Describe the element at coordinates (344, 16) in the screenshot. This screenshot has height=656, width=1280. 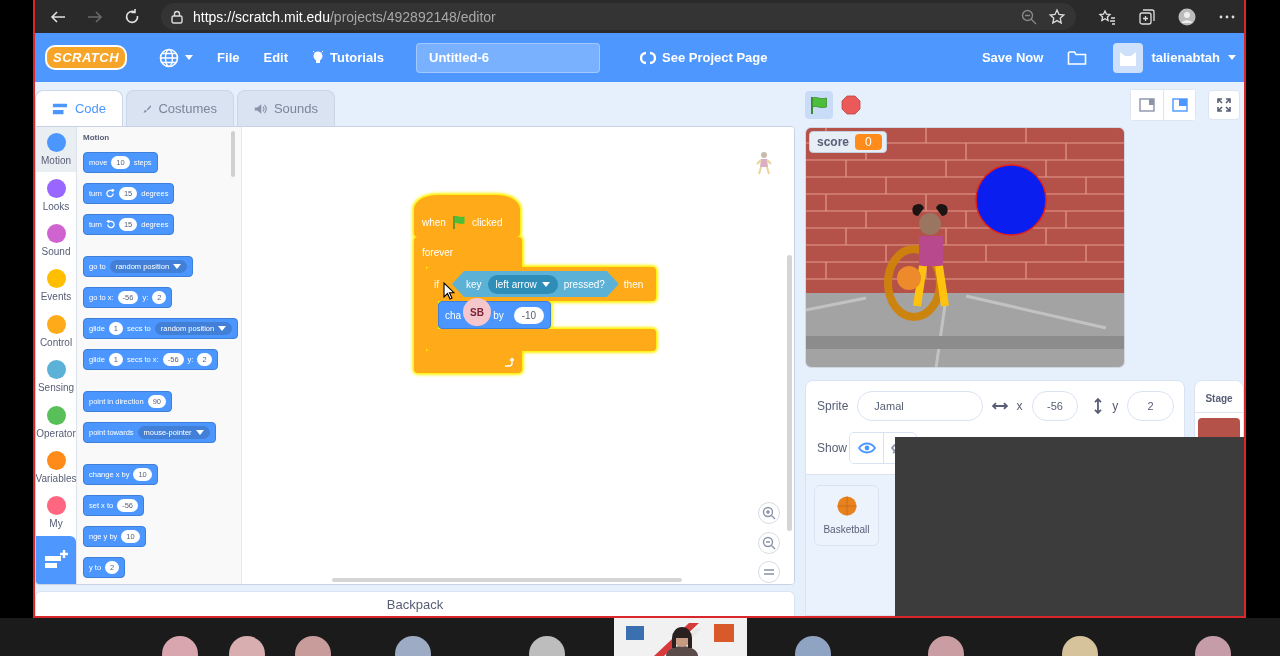
I see `url-text: https://scratch.mit.edu/projects/492892148/editor` at that location.